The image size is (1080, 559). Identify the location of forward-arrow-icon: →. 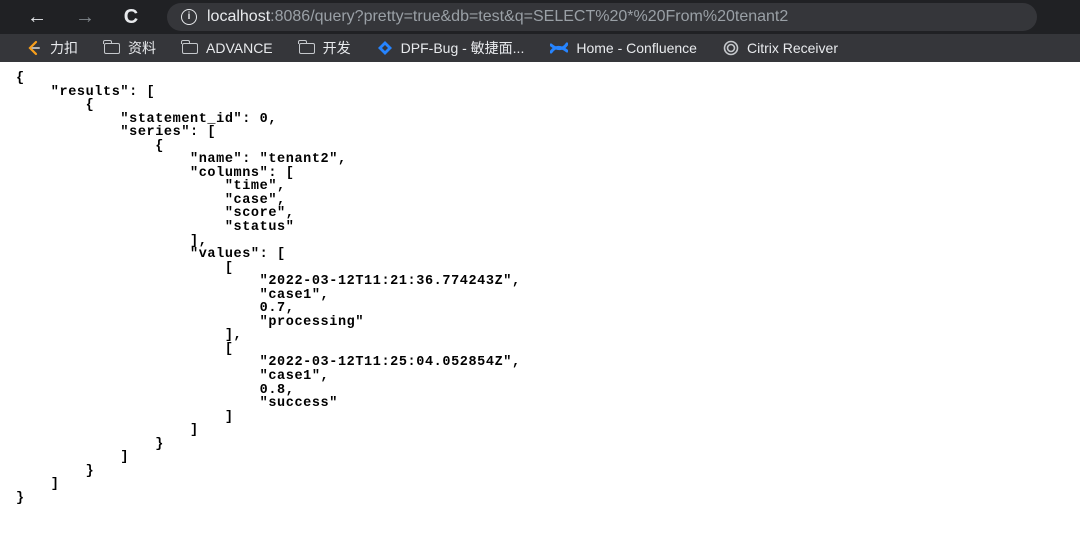
(85, 17).